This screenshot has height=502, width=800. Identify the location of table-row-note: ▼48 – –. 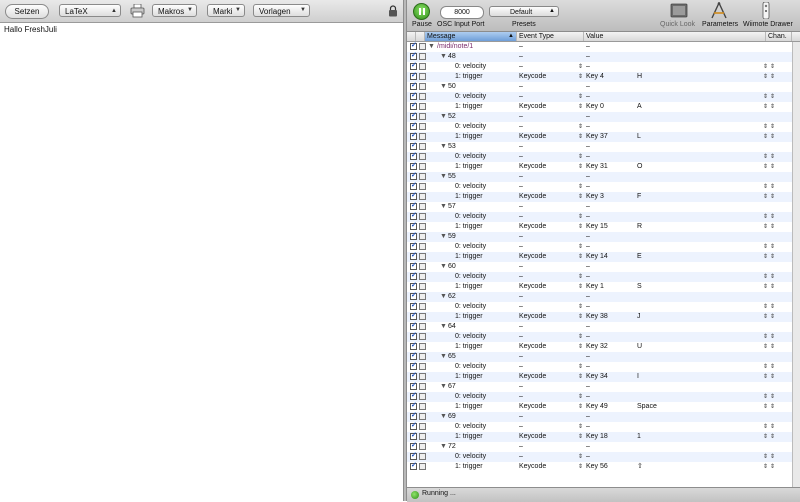
(599, 56).